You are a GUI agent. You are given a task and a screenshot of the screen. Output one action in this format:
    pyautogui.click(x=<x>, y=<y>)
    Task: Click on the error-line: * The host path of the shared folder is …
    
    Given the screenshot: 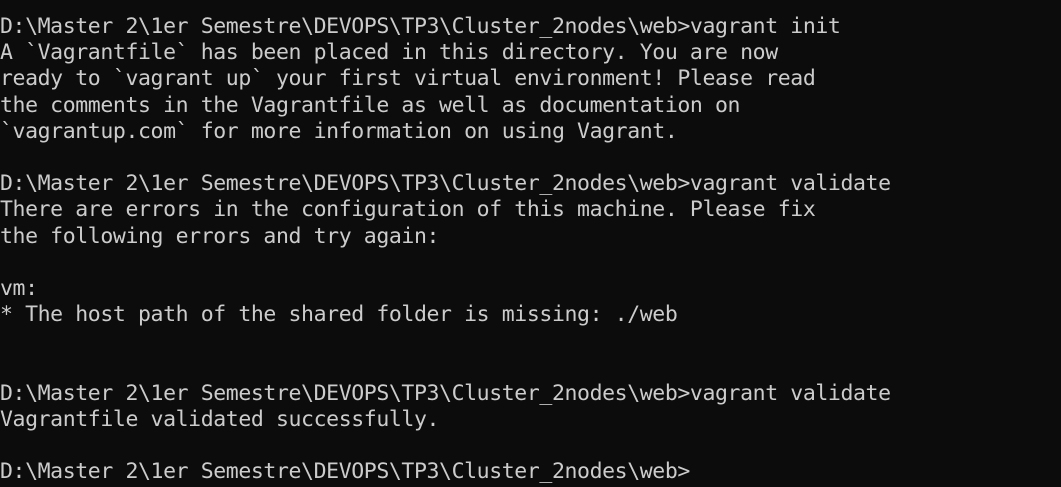 What is the action you would take?
    pyautogui.click(x=339, y=315)
    